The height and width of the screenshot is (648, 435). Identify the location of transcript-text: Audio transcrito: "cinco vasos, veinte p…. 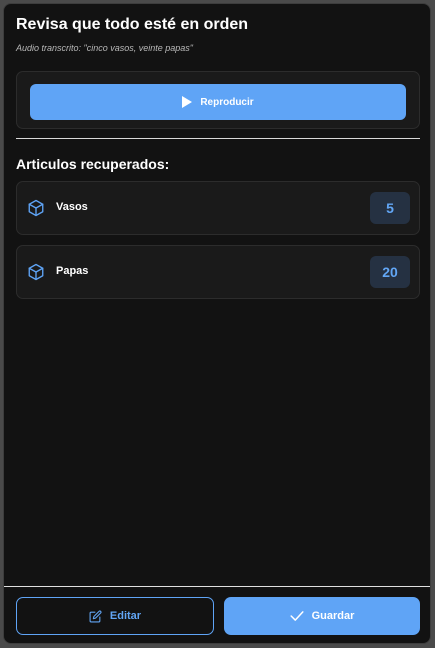
(104, 48).